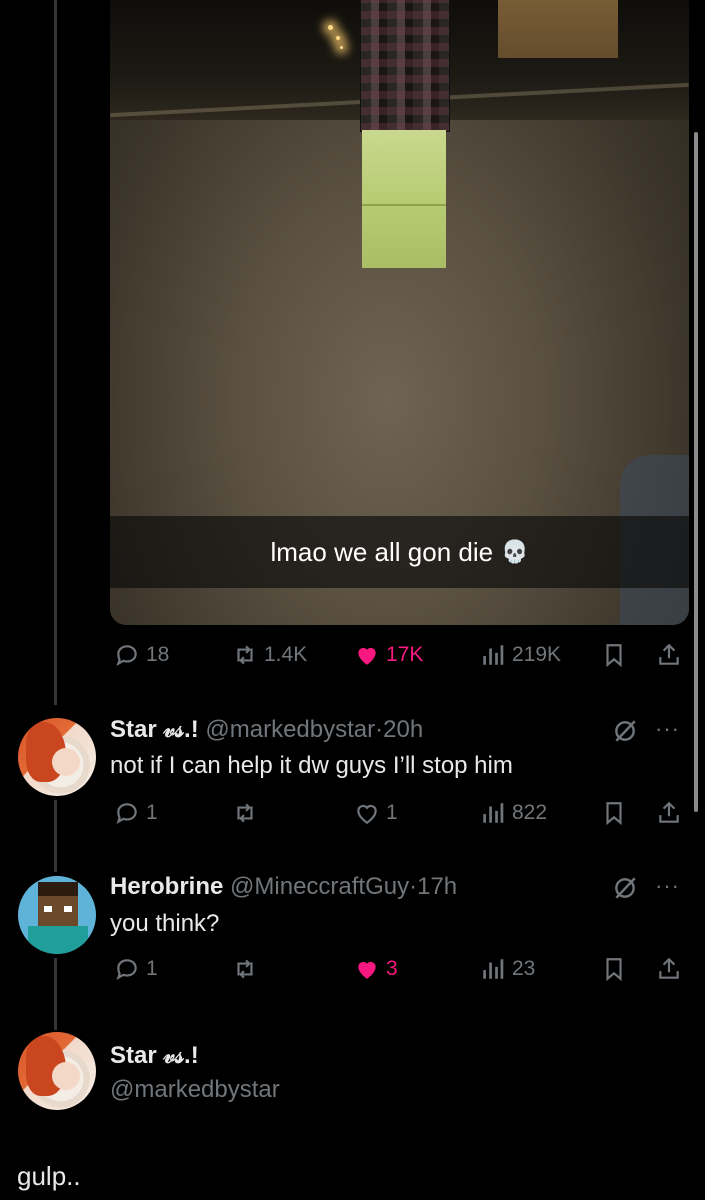  What do you see at coordinates (537, 654) in the screenshot?
I see `views-count: 219K` at bounding box center [537, 654].